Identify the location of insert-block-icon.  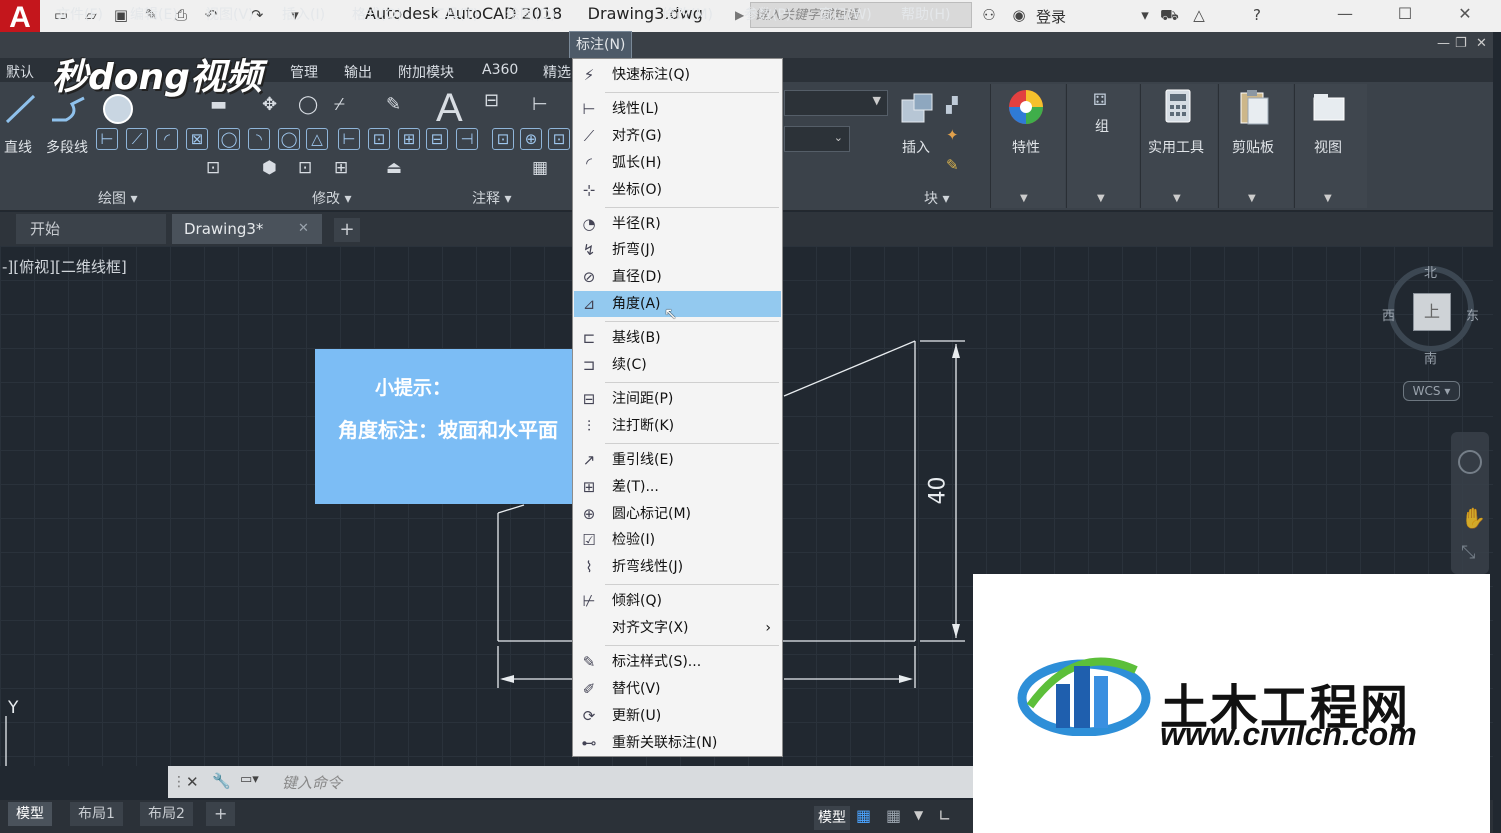
(917, 110).